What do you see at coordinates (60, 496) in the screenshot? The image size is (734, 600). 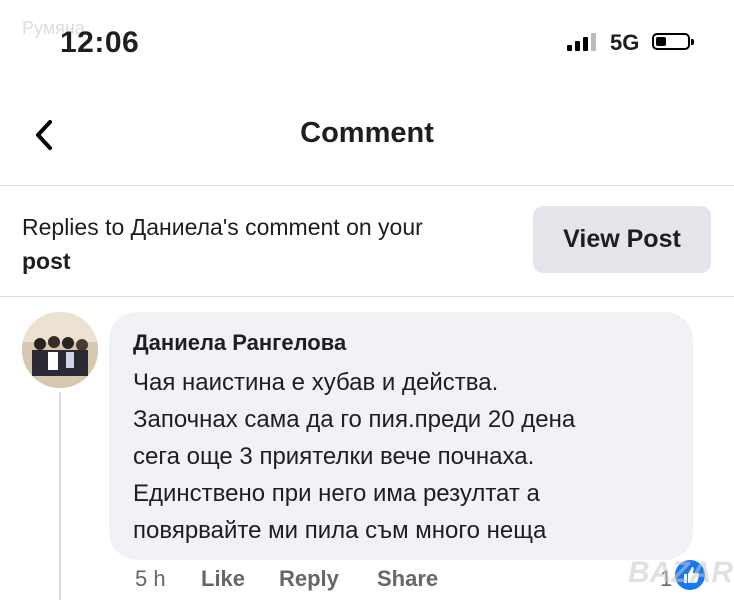 I see `thread-line` at bounding box center [60, 496].